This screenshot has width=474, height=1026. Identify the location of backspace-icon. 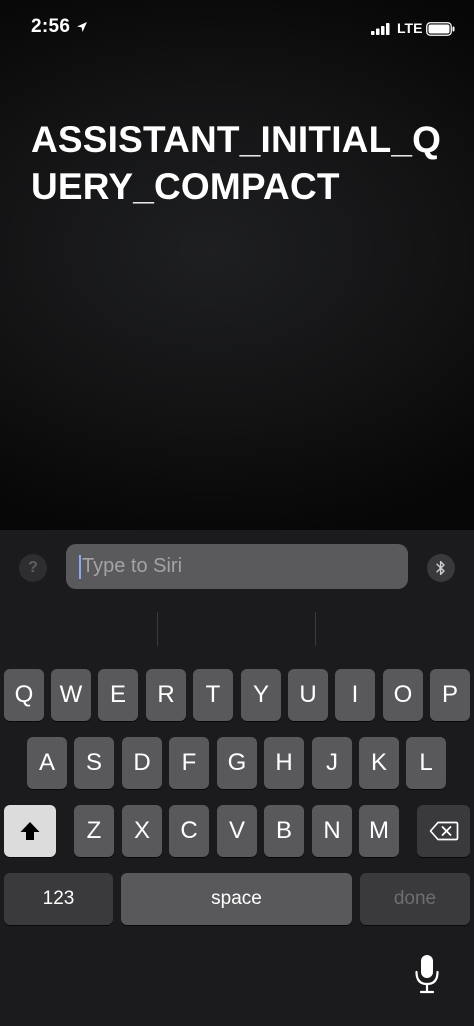
(444, 831).